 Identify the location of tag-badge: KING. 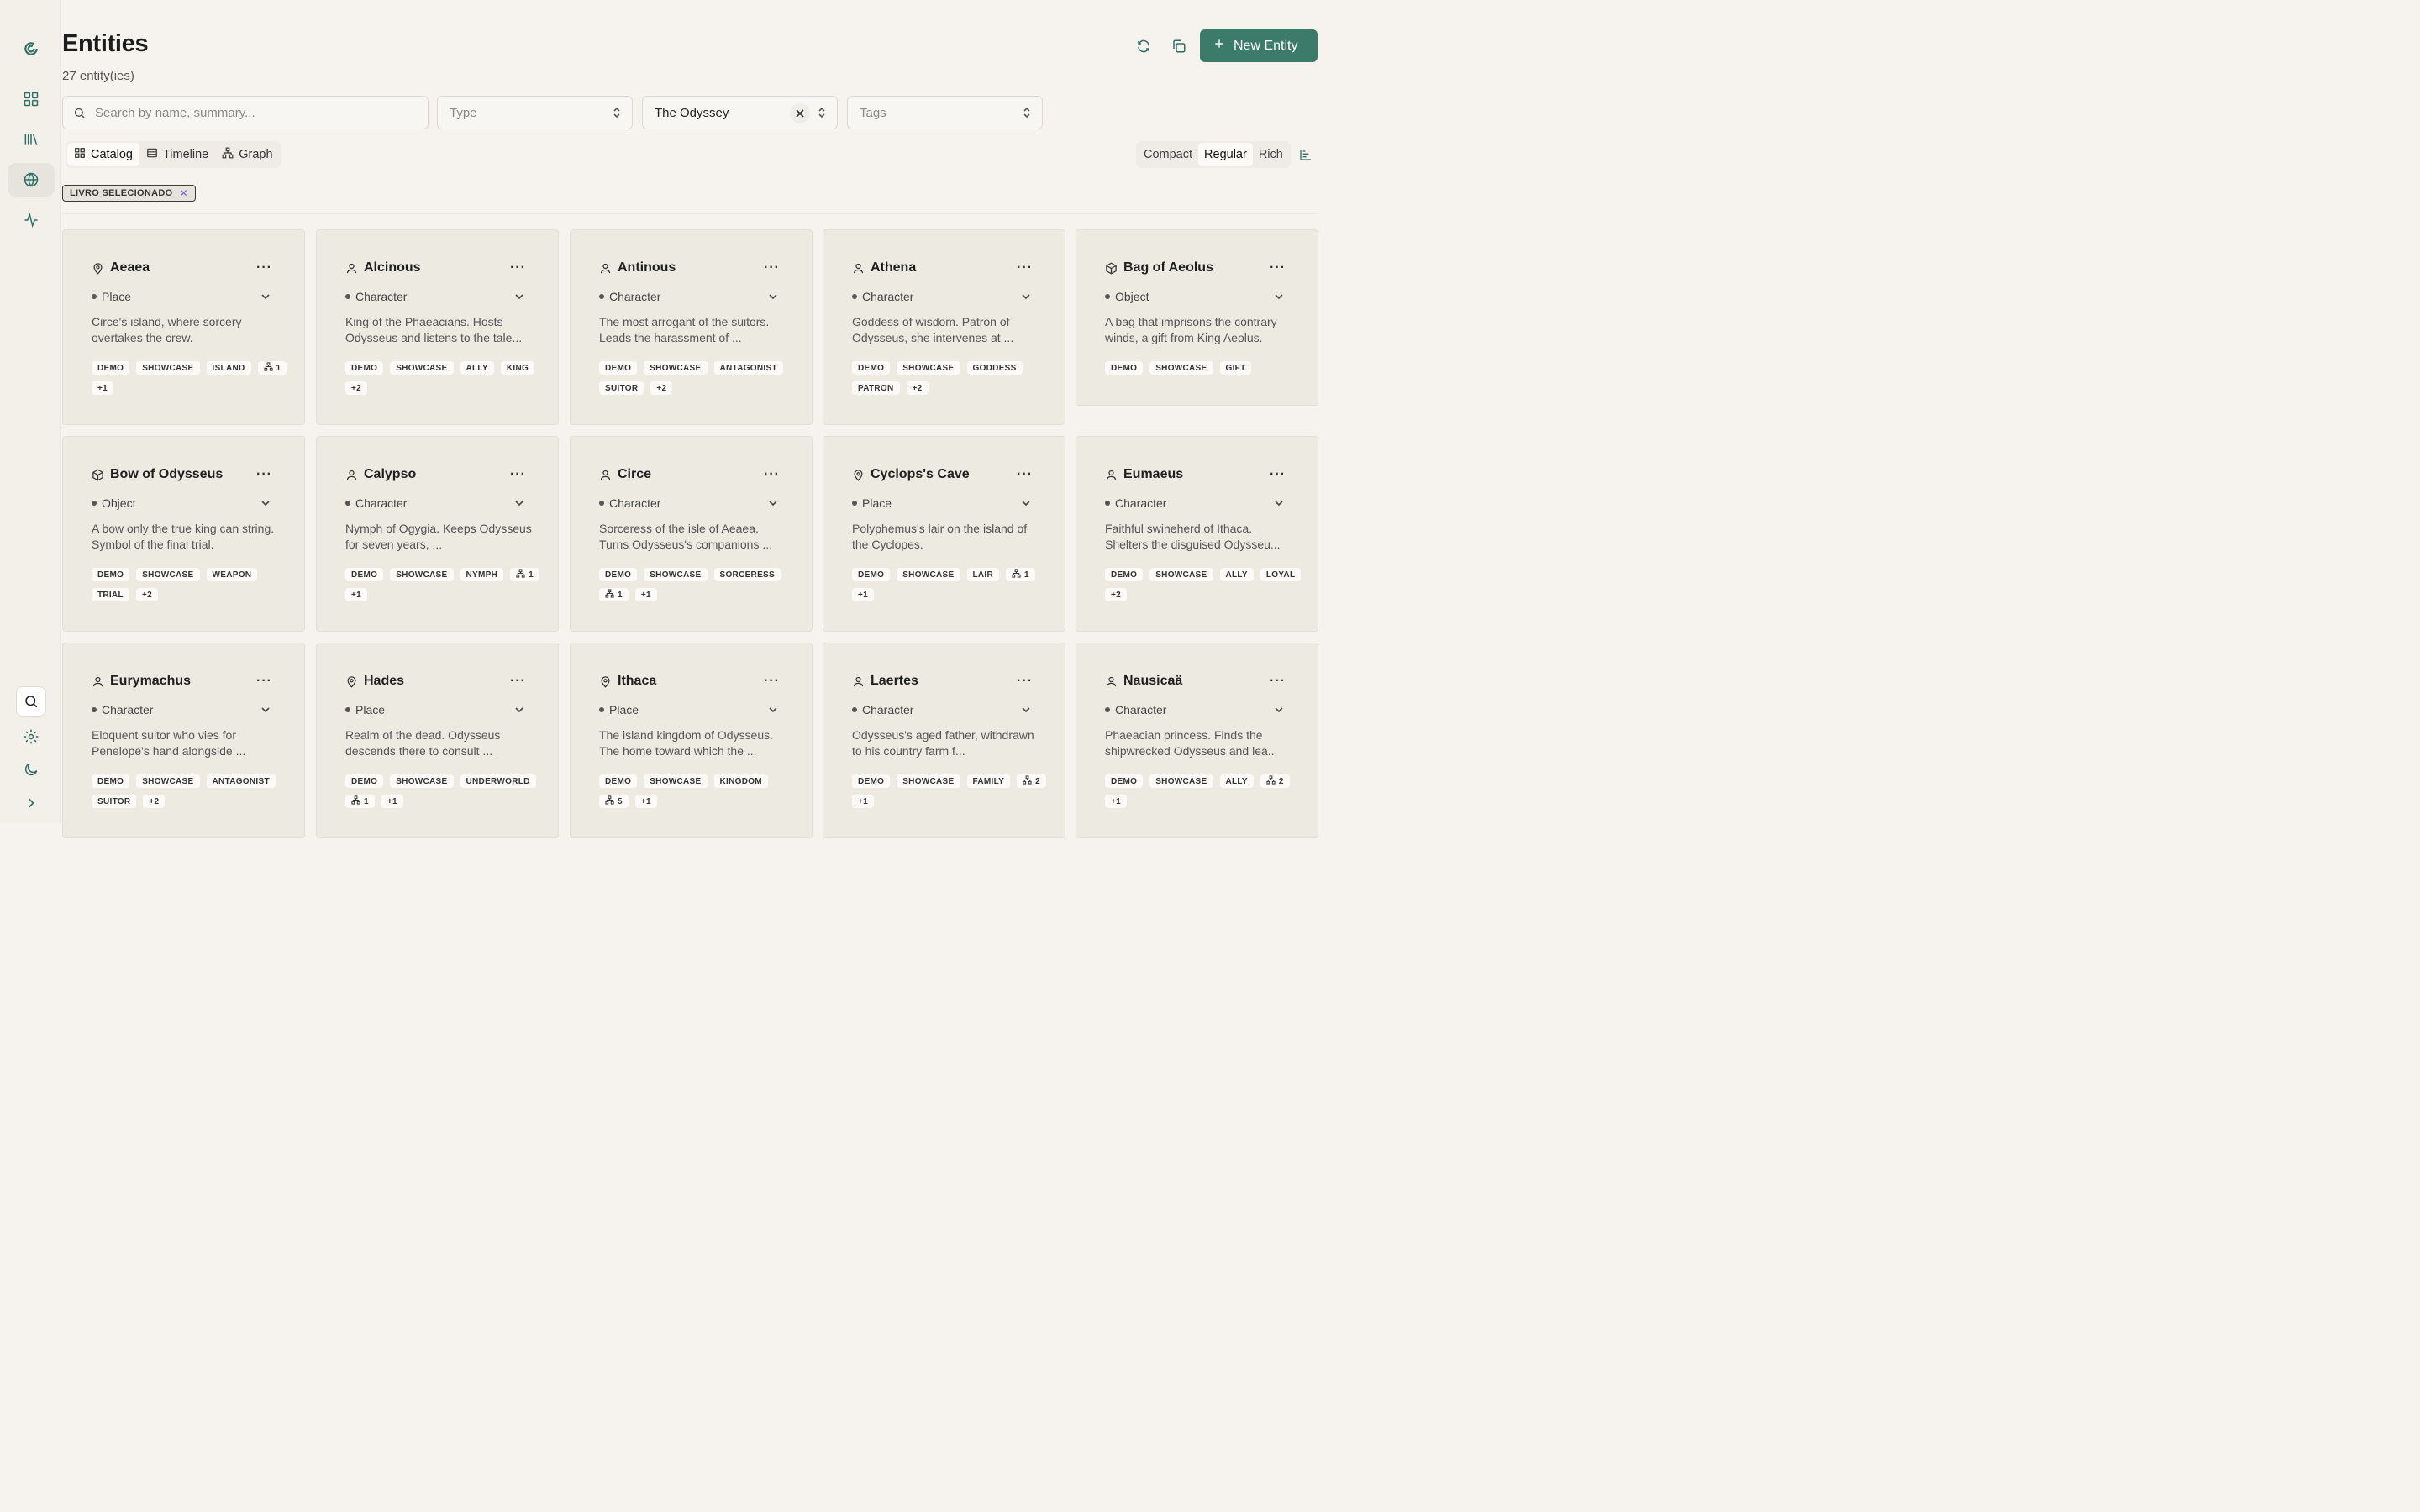
(517, 368).